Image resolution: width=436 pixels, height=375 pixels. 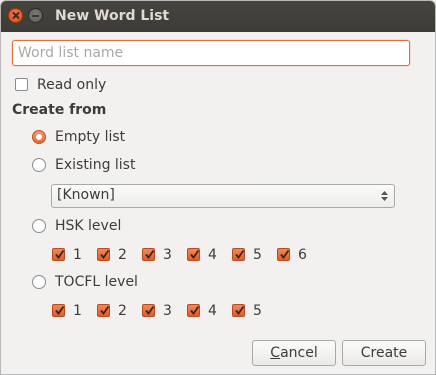 What do you see at coordinates (384, 196) in the screenshot?
I see `up-down-arrows-icon` at bounding box center [384, 196].